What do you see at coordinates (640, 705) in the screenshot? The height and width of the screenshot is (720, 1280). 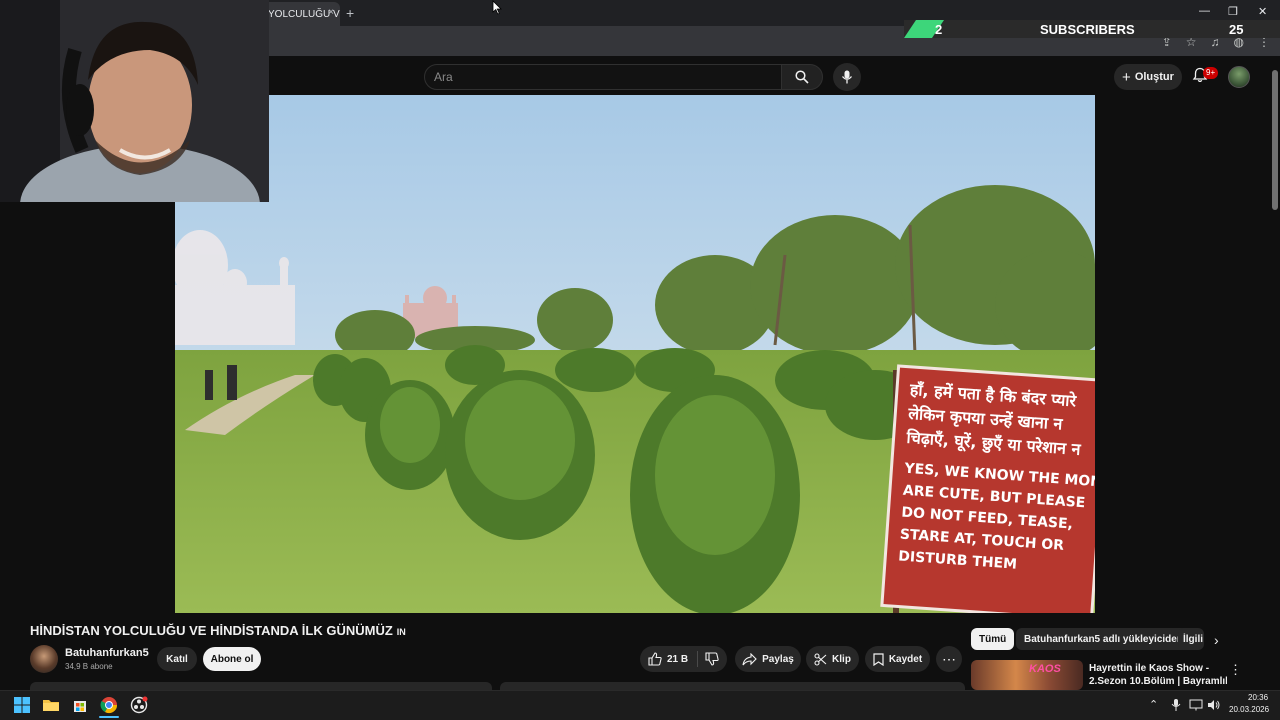 I see `windows-taskbar` at bounding box center [640, 705].